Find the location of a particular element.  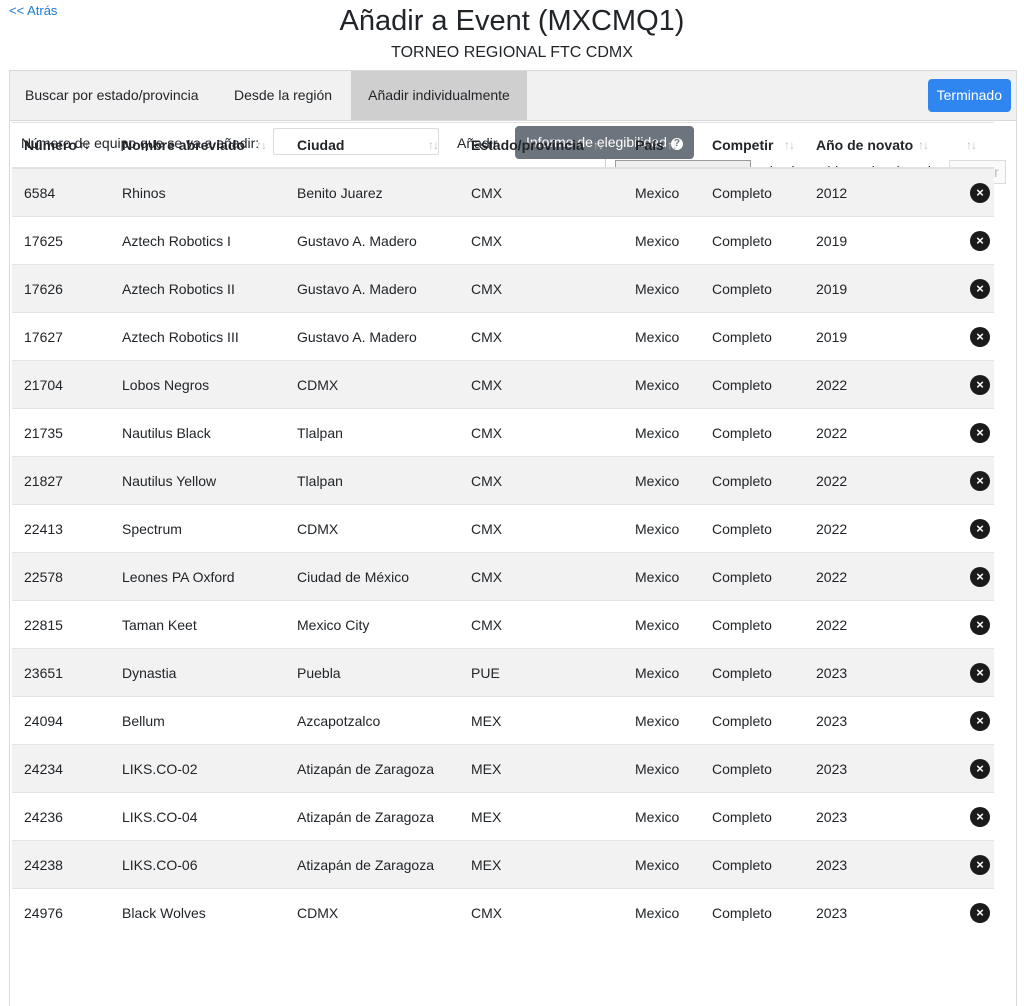

col-header-label: Número is located at coordinates (50, 145).